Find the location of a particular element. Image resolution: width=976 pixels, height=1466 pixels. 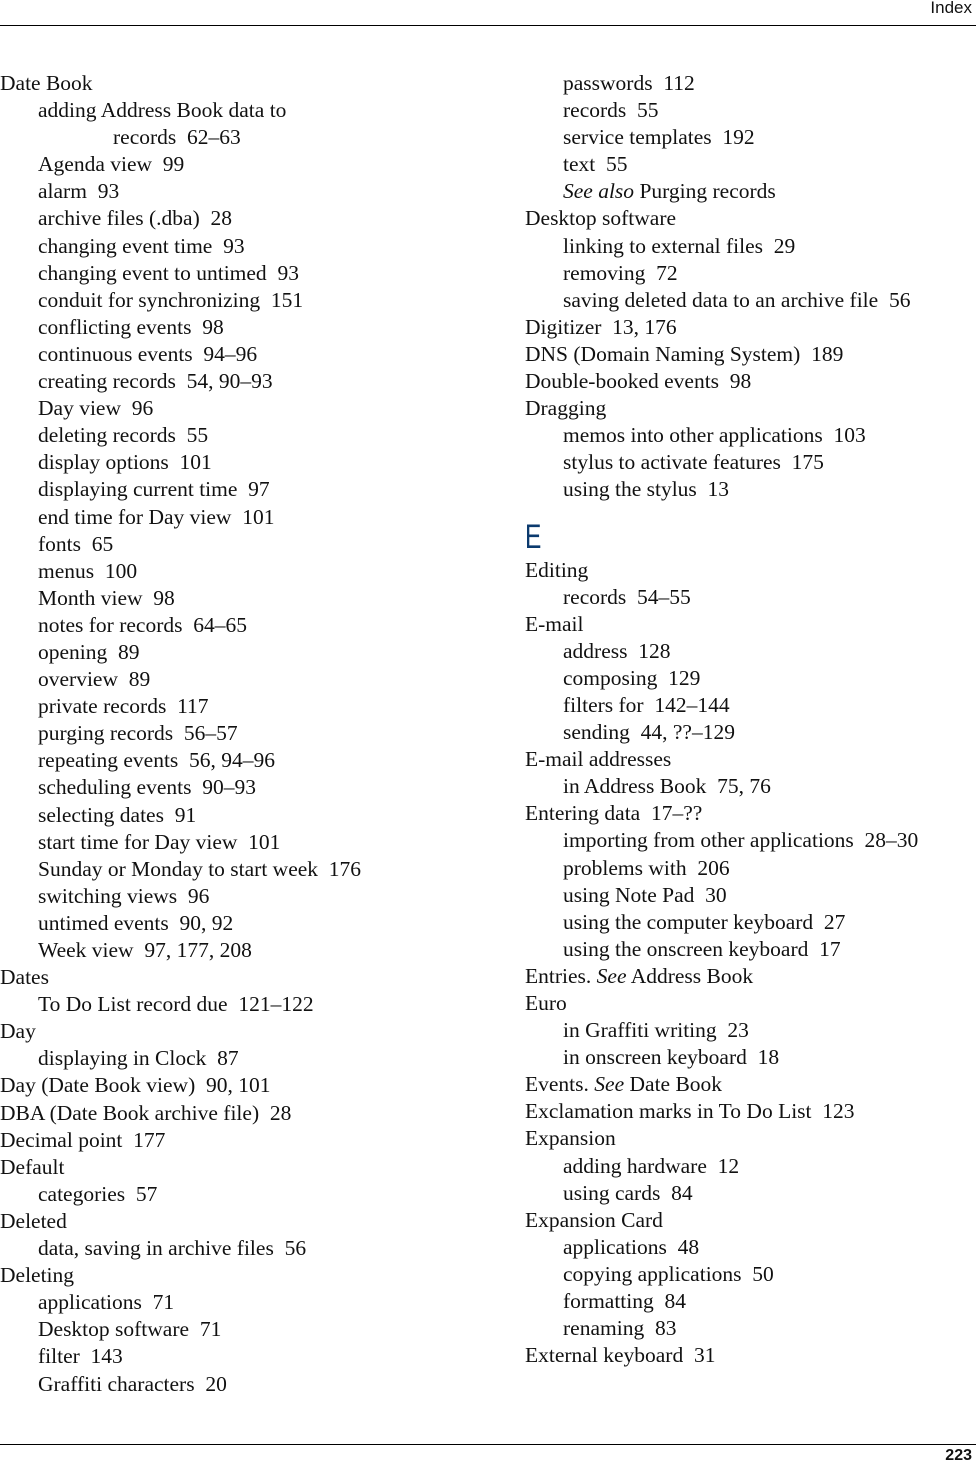

index-entry: Double-booked events 98 is located at coordinates (750, 381).